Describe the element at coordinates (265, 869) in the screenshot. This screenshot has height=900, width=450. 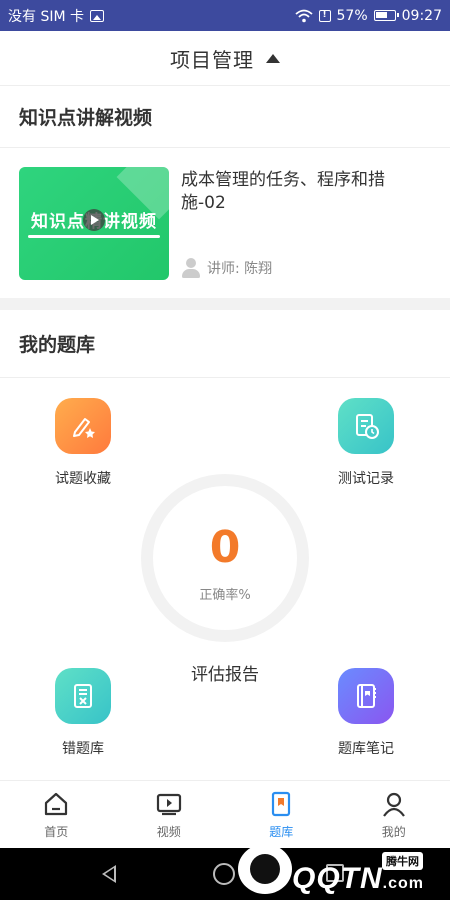
I see `watermark-logo-icon` at that location.